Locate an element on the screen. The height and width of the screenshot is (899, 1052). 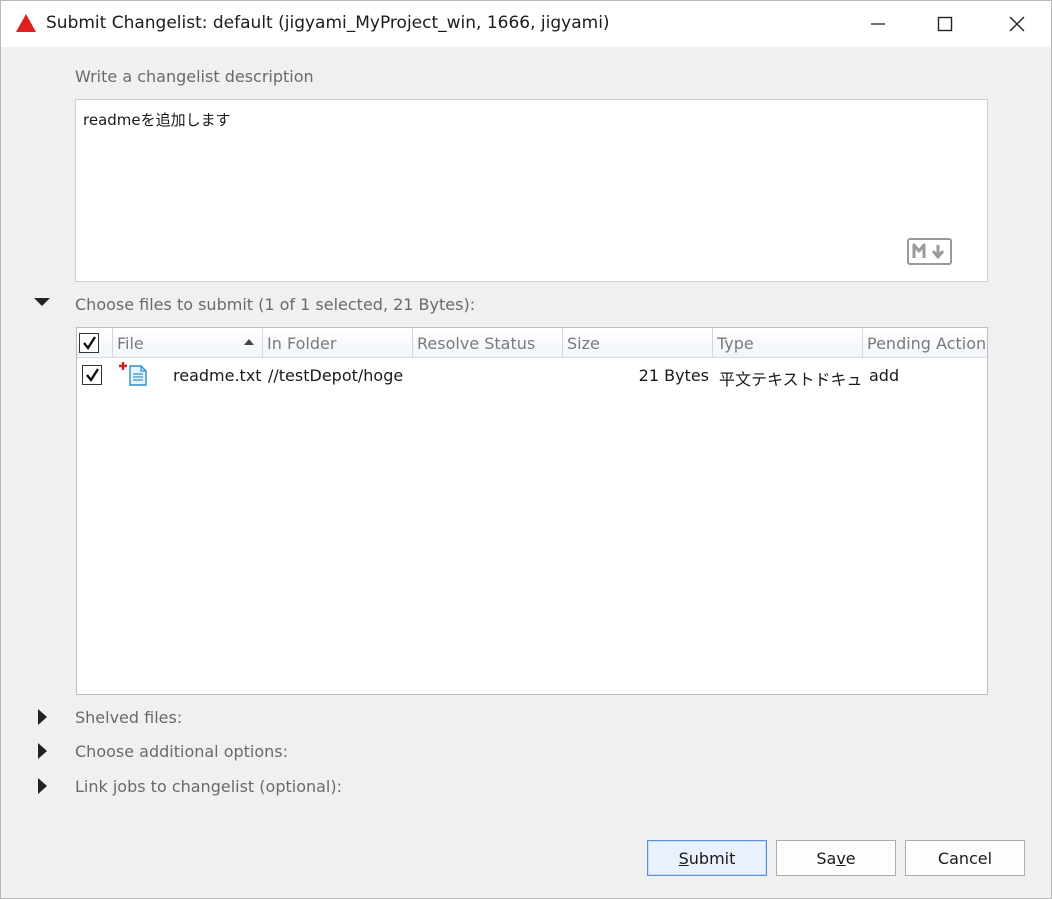
column-header-pending-action: Pending Action is located at coordinates (925, 343).